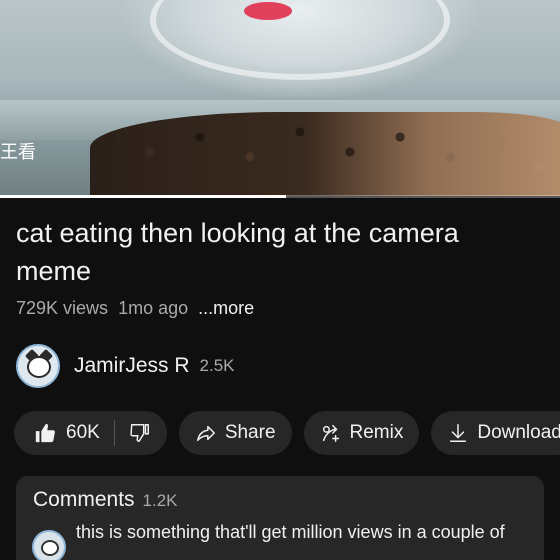 Image resolution: width=560 pixels, height=560 pixels. What do you see at coordinates (132, 366) in the screenshot?
I see `channel-name: JamirJess R` at bounding box center [132, 366].